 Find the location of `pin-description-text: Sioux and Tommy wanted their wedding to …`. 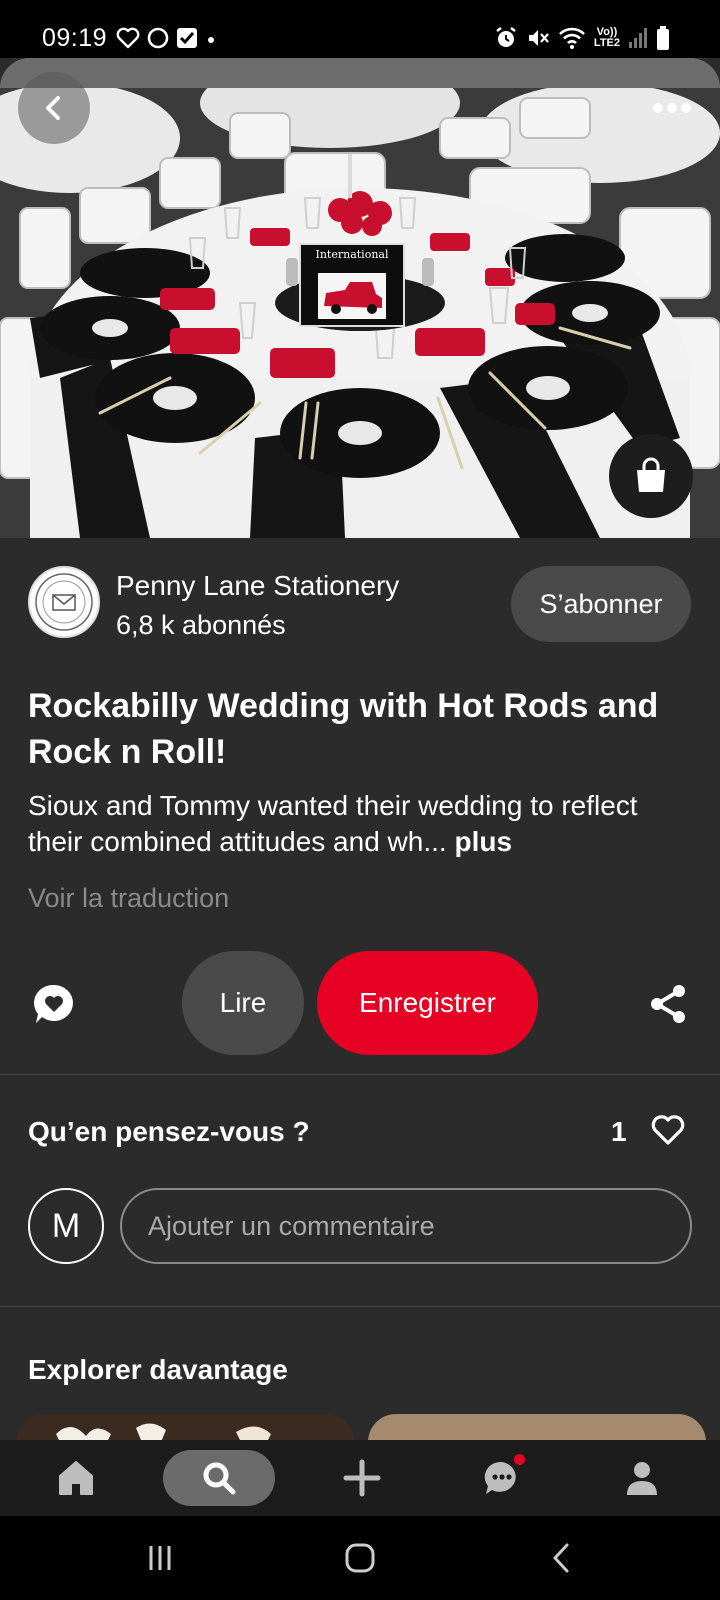

pin-description-text: Sioux and Tommy wanted their wedding to … is located at coordinates (333, 823).